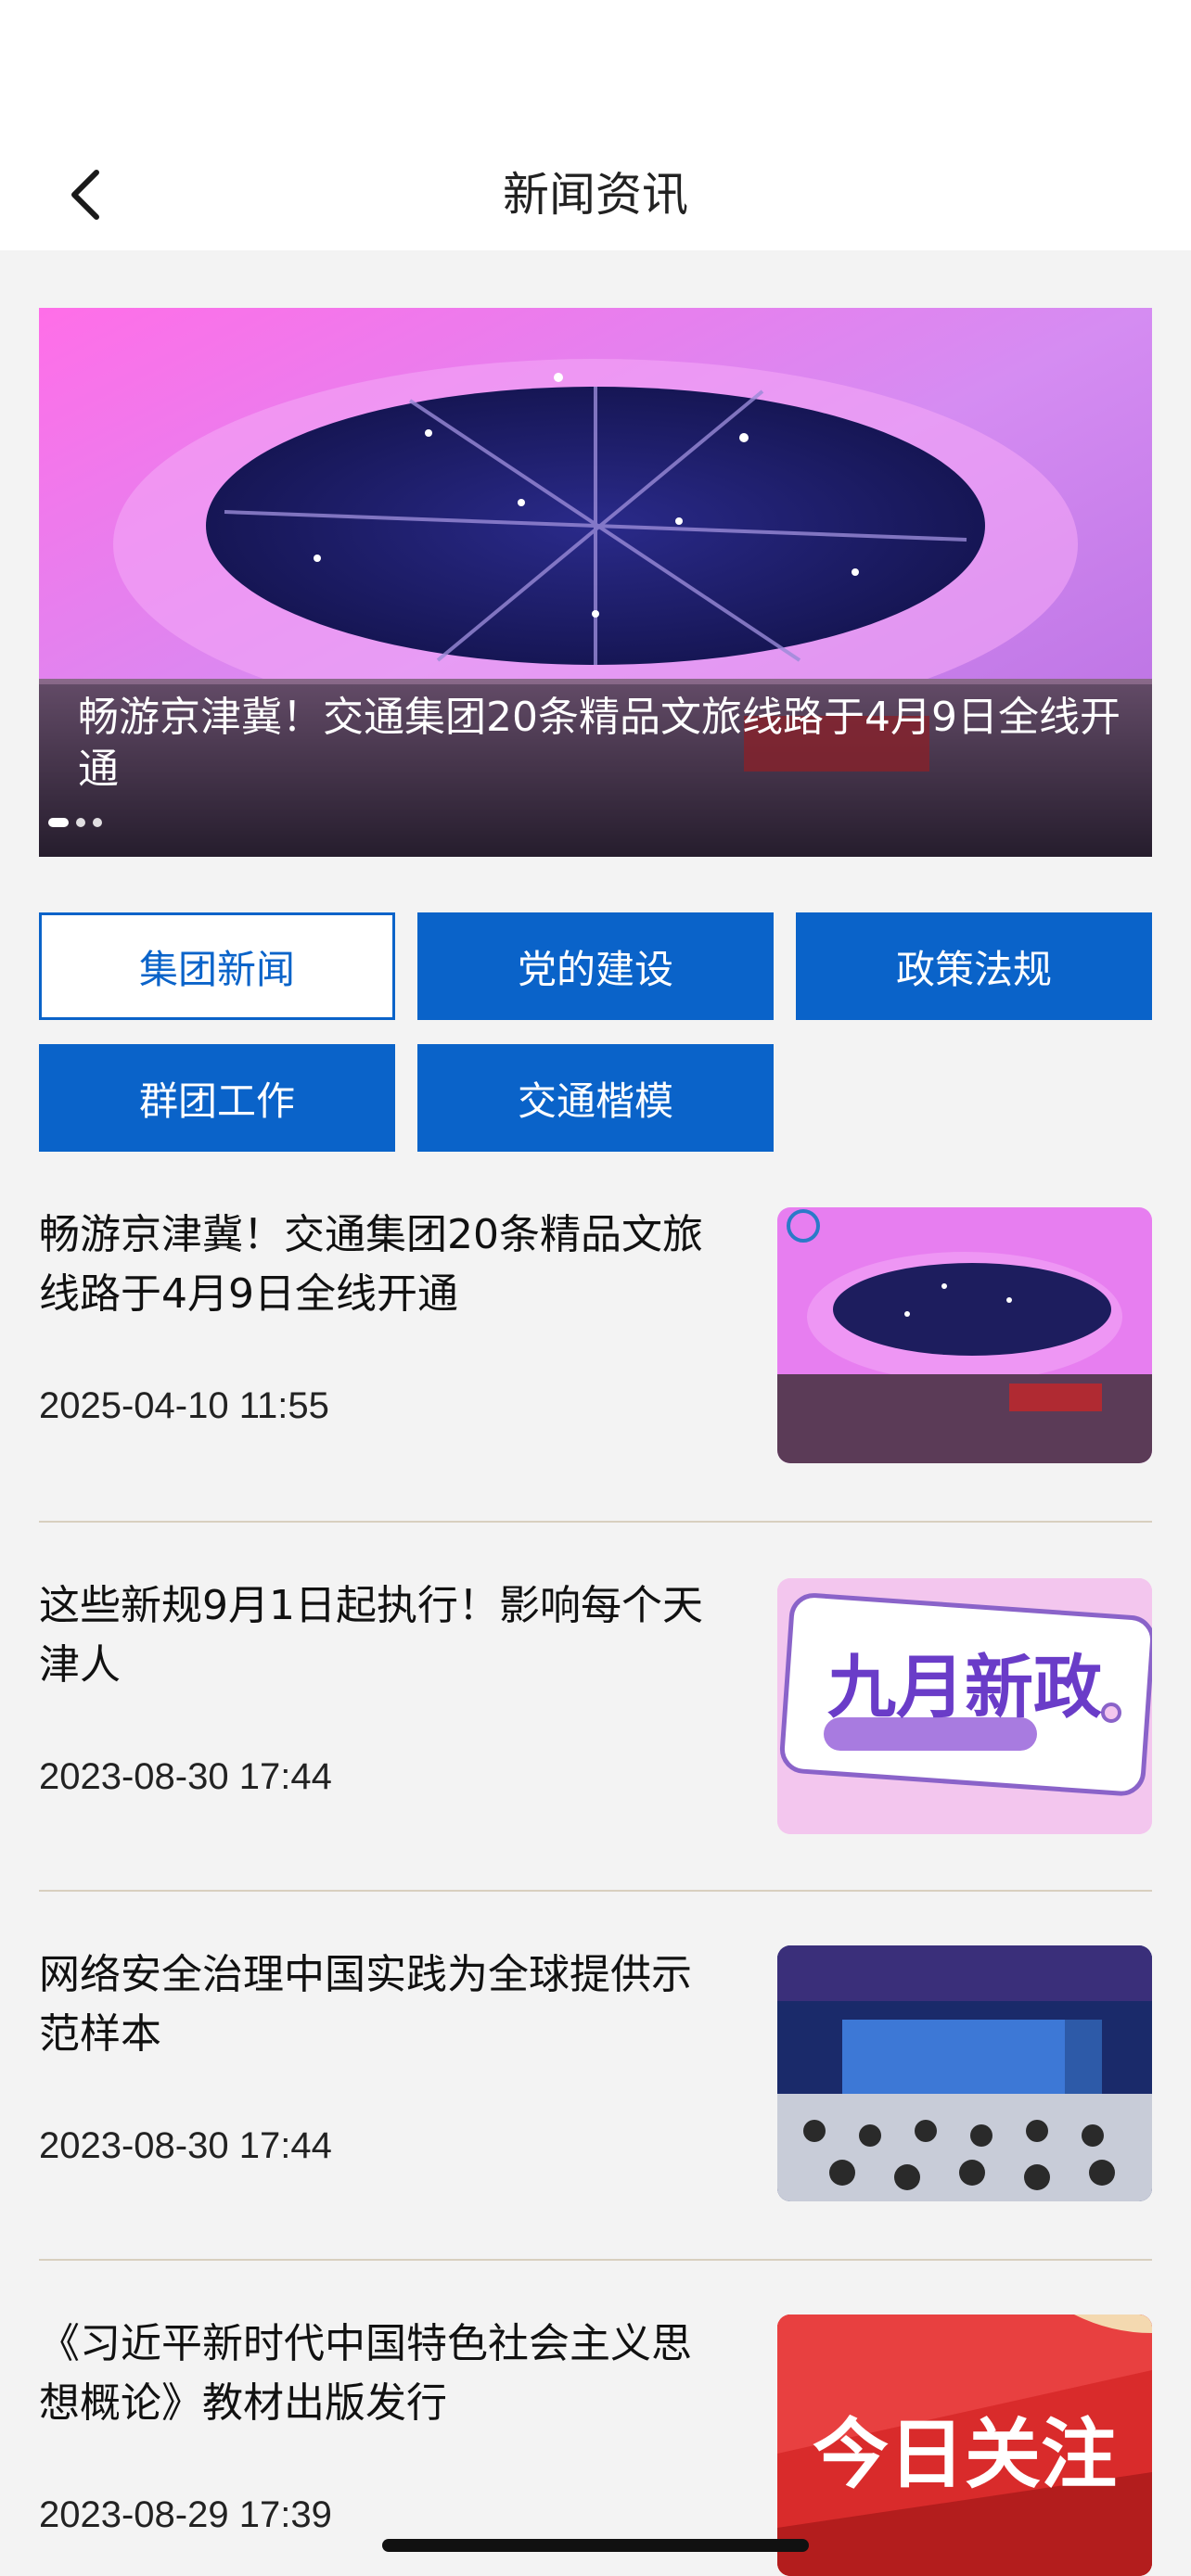 The width and height of the screenshot is (1191, 2576). What do you see at coordinates (595, 2083) in the screenshot?
I see `news-list-item: 网络安全治理中国实践为全球提供示范样本 2023-08-30 17:44` at bounding box center [595, 2083].